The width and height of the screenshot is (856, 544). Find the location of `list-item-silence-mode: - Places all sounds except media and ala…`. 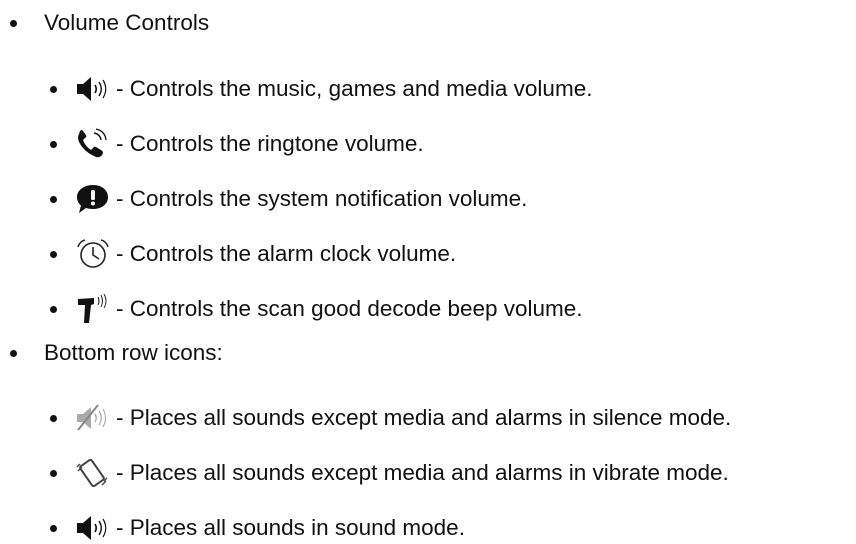

list-item-silence-mode: - Places all sounds except media and ala… is located at coordinates (428, 418).